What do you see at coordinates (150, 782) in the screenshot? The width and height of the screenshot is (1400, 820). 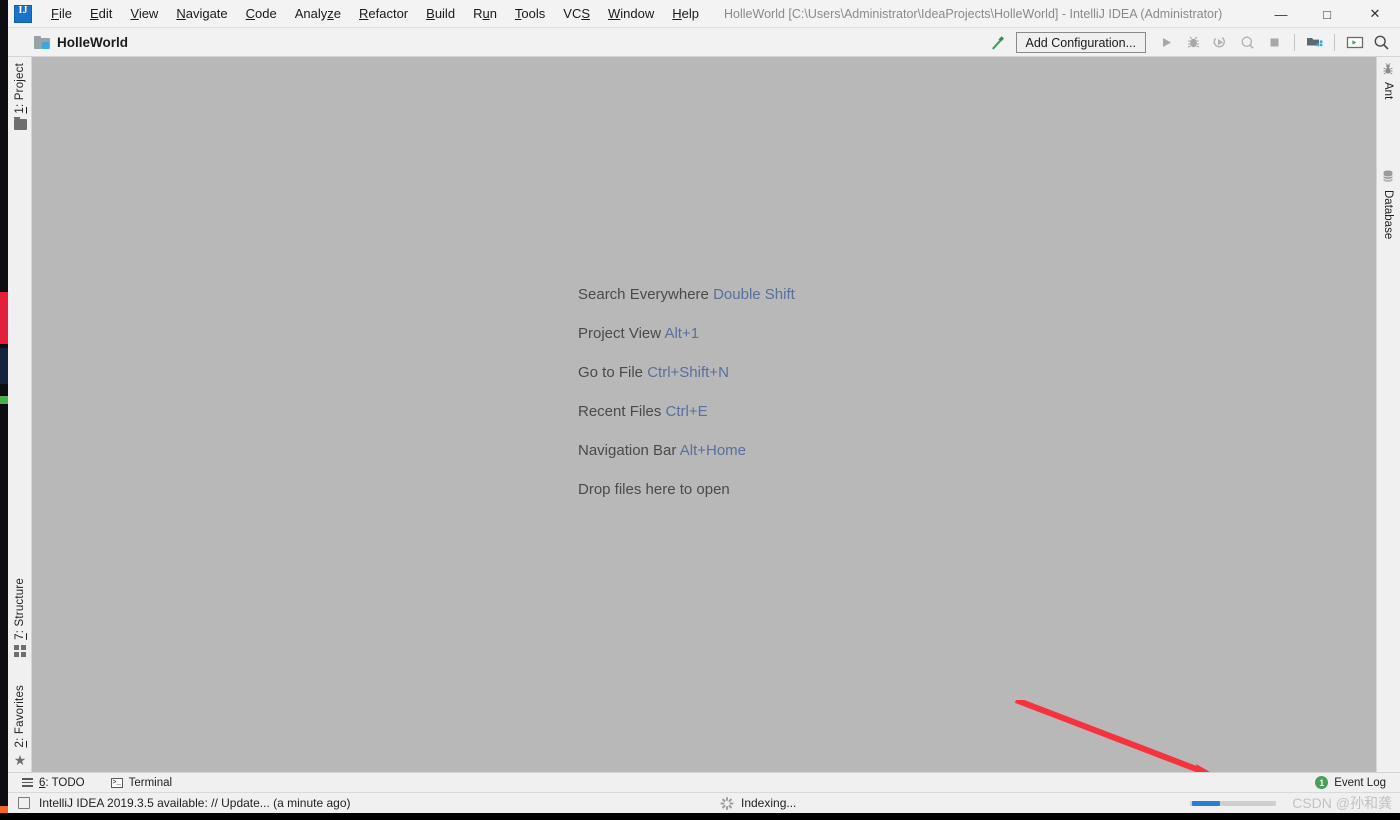 I see `bottom-item-terminal-label: Terminal` at bounding box center [150, 782].